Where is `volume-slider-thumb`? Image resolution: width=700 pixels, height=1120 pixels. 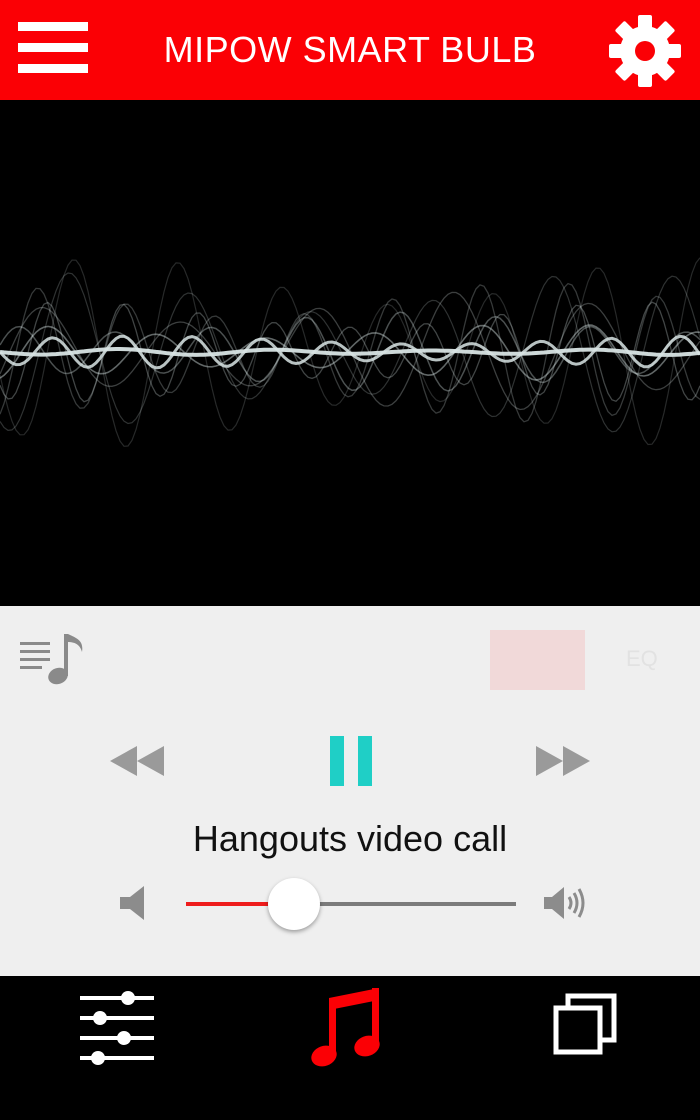 volume-slider-thumb is located at coordinates (293, 904).